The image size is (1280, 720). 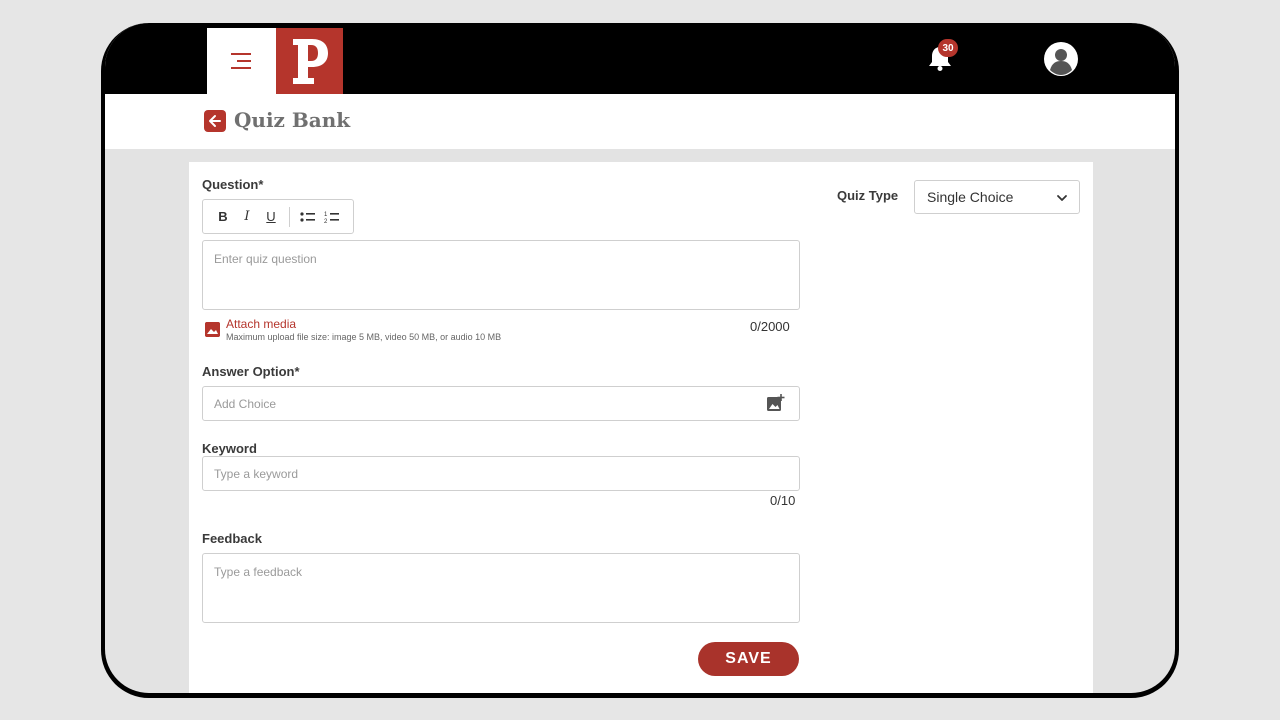 I want to click on bold-button: B, so click(x=223, y=217).